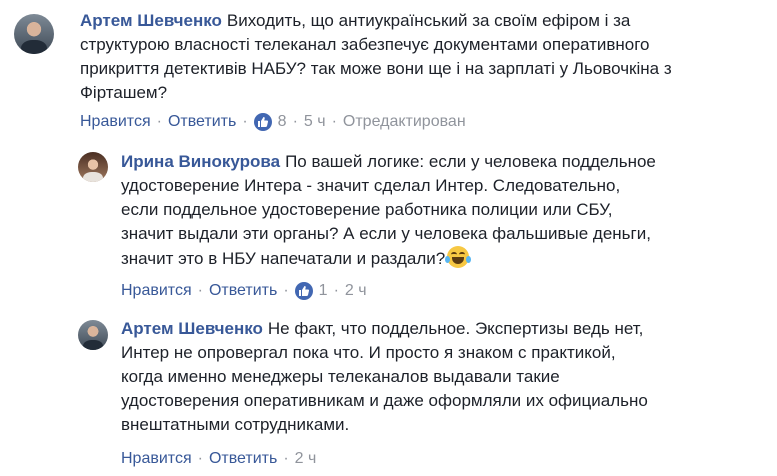 The image size is (777, 476). What do you see at coordinates (200, 161) in the screenshot?
I see `author-name: Ирина Винокурова` at bounding box center [200, 161].